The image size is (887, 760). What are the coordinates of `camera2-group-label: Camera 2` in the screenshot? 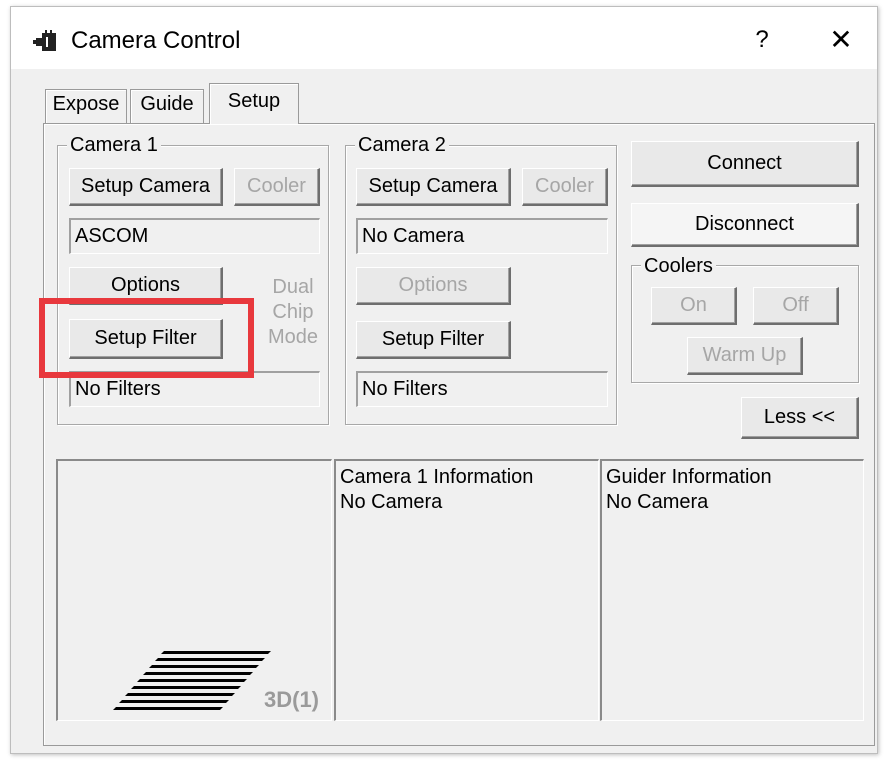 It's located at (402, 145).